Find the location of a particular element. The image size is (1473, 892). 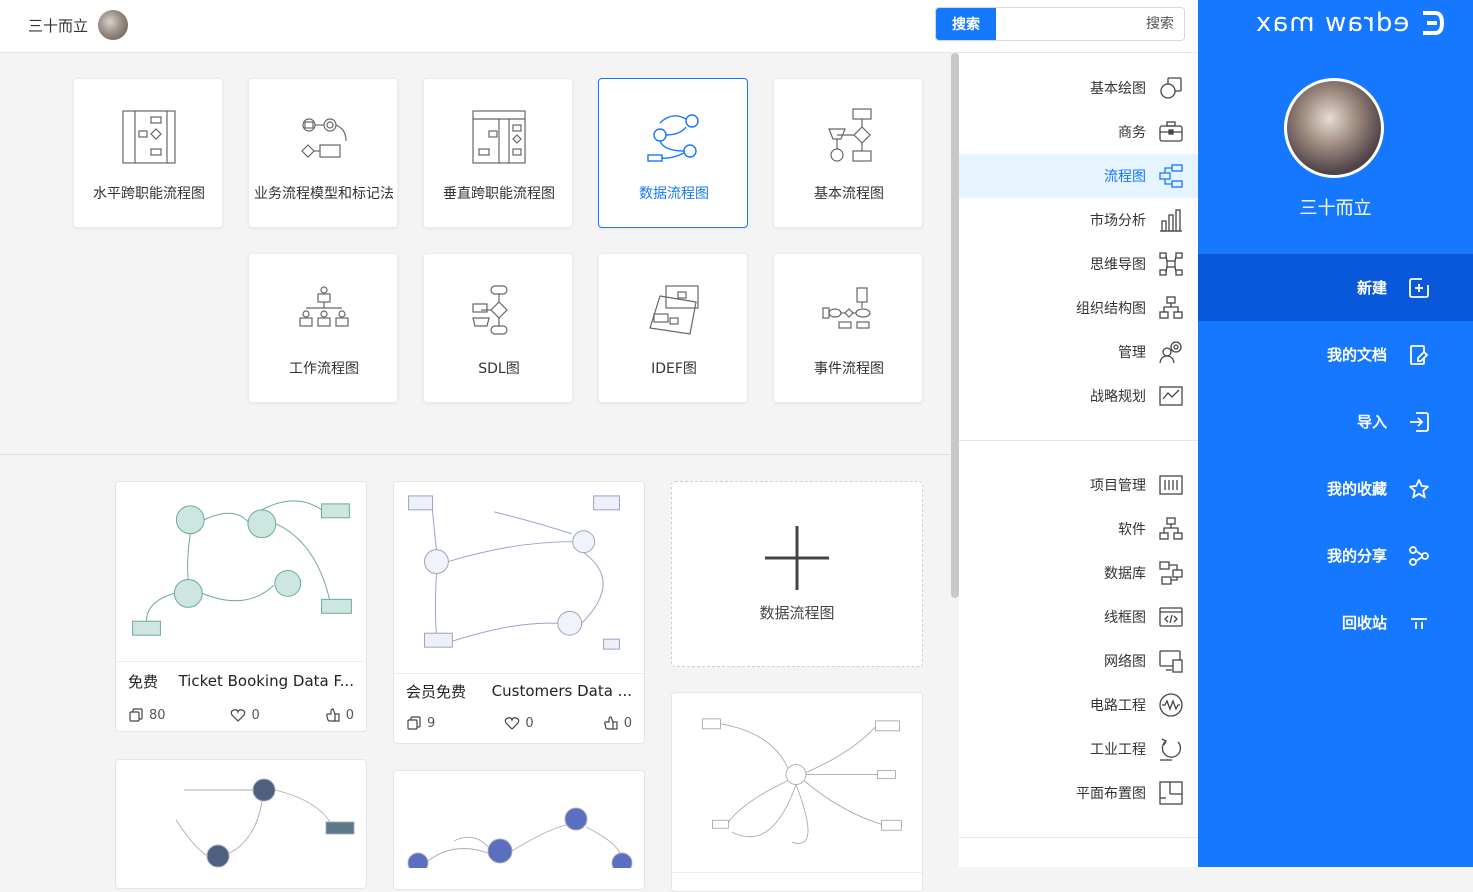

template-card-data-flow: 数据流程图 is located at coordinates (673, 153).